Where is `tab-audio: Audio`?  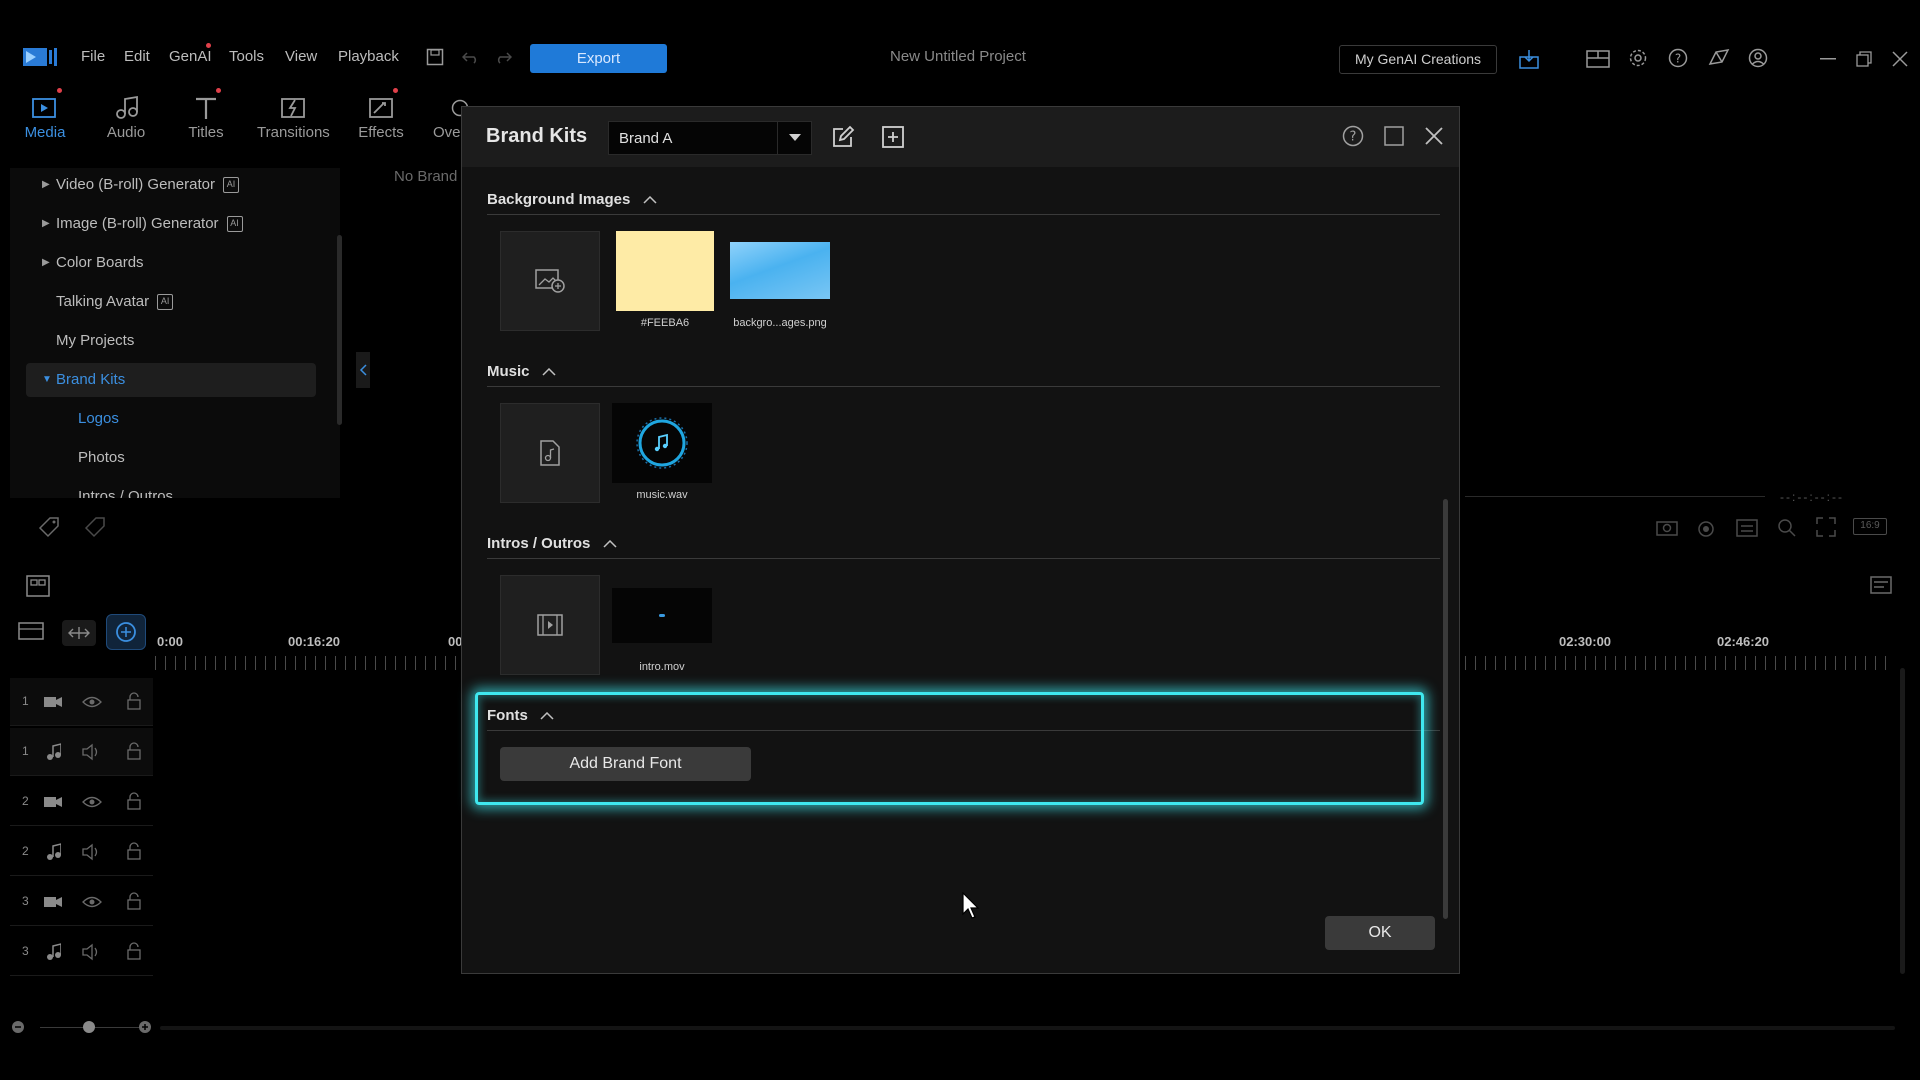
tab-audio: Audio is located at coordinates (126, 116).